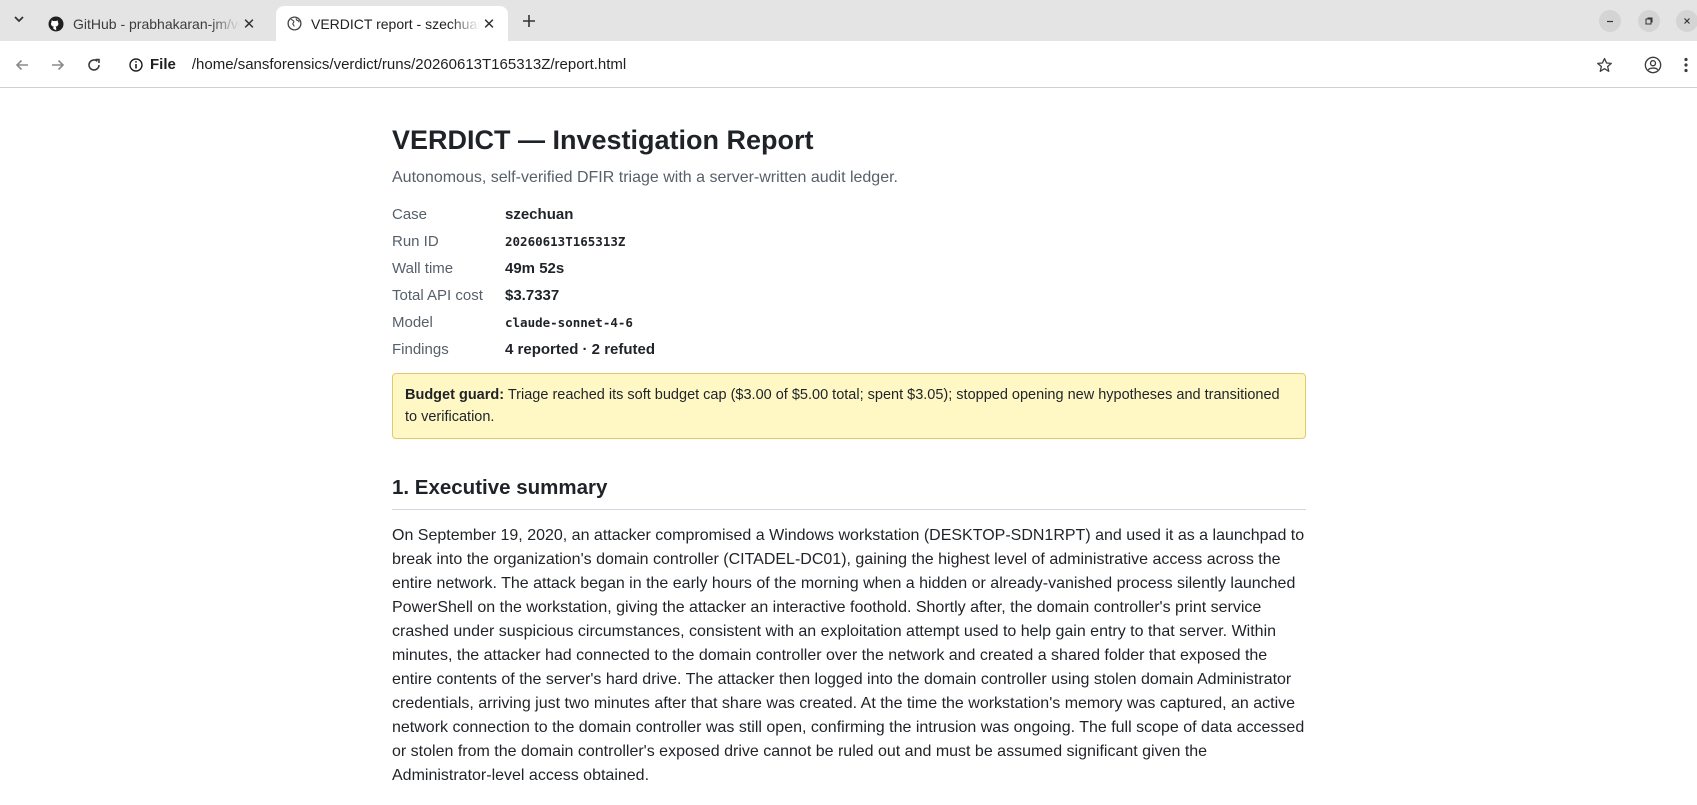 This screenshot has width=1697, height=805. Describe the element at coordinates (1653, 65) in the screenshot. I see `profile-icon` at that location.